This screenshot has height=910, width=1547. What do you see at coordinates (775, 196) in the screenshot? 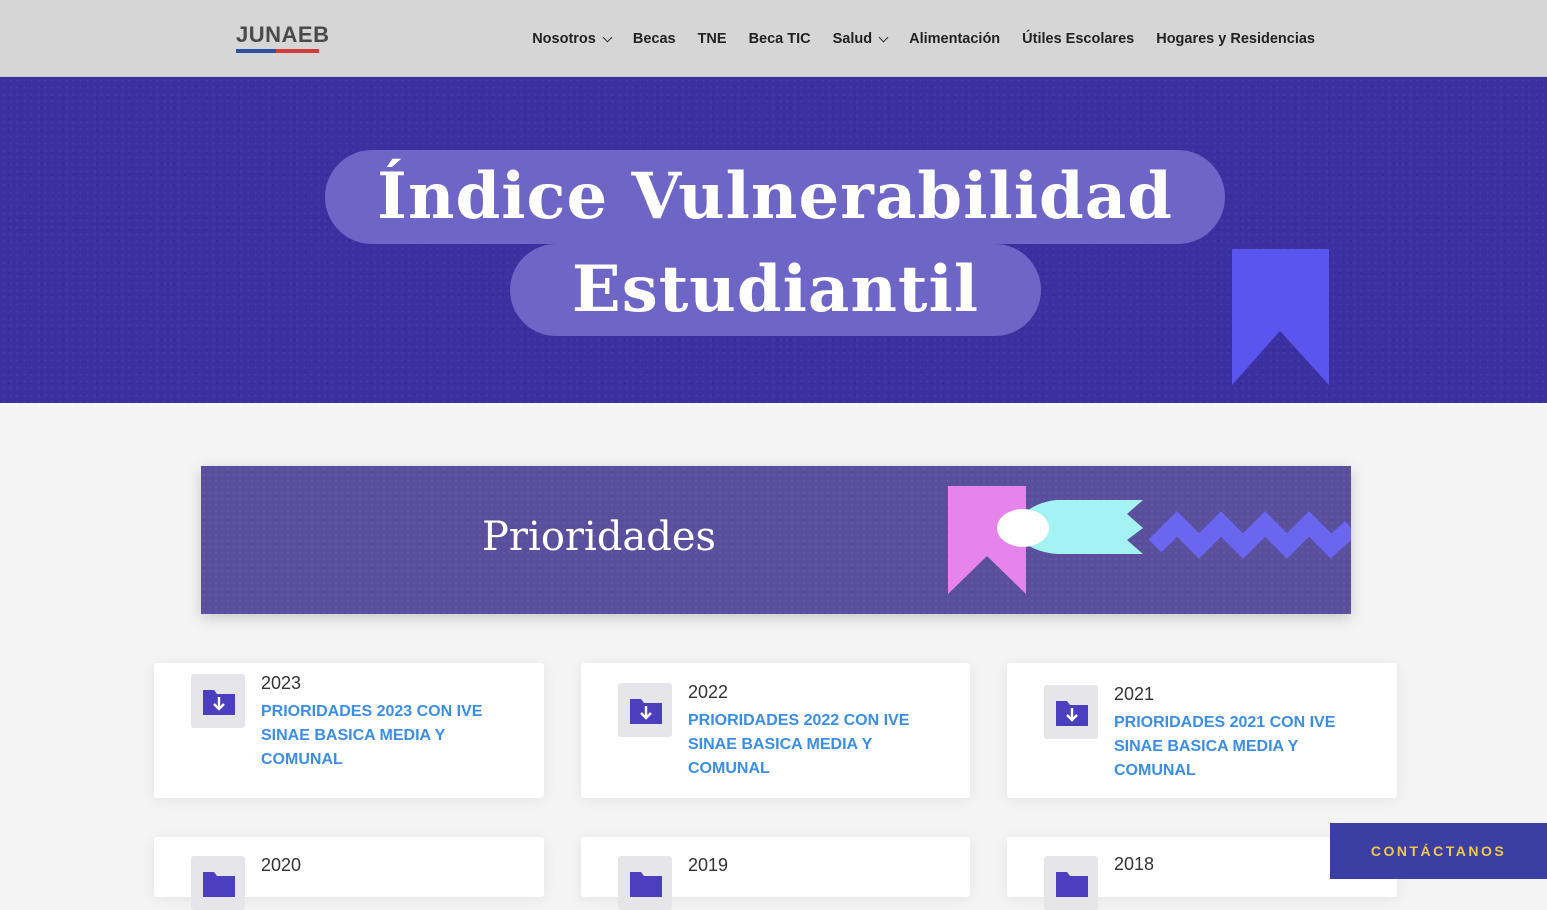
I see `page-title-line1: Índice Vulnerabilidad` at bounding box center [775, 196].